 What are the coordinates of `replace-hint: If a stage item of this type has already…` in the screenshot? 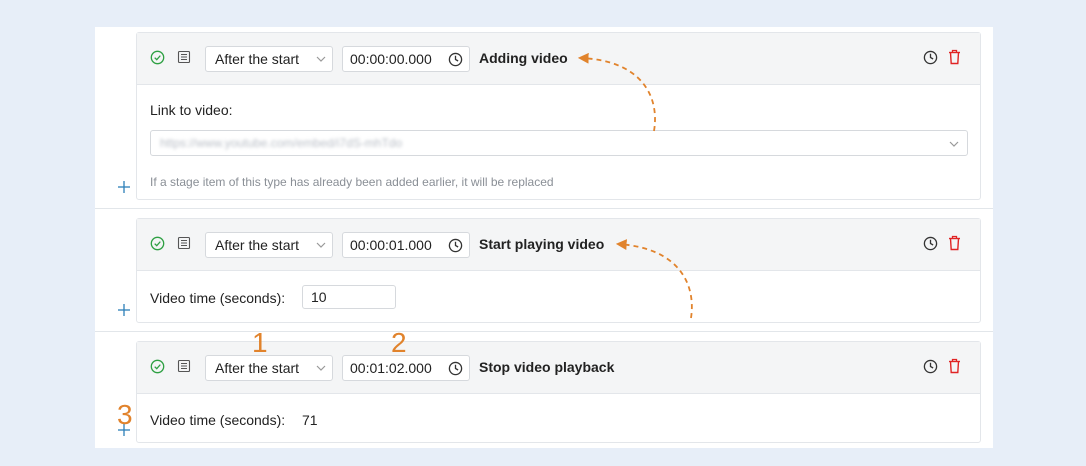 It's located at (352, 182).